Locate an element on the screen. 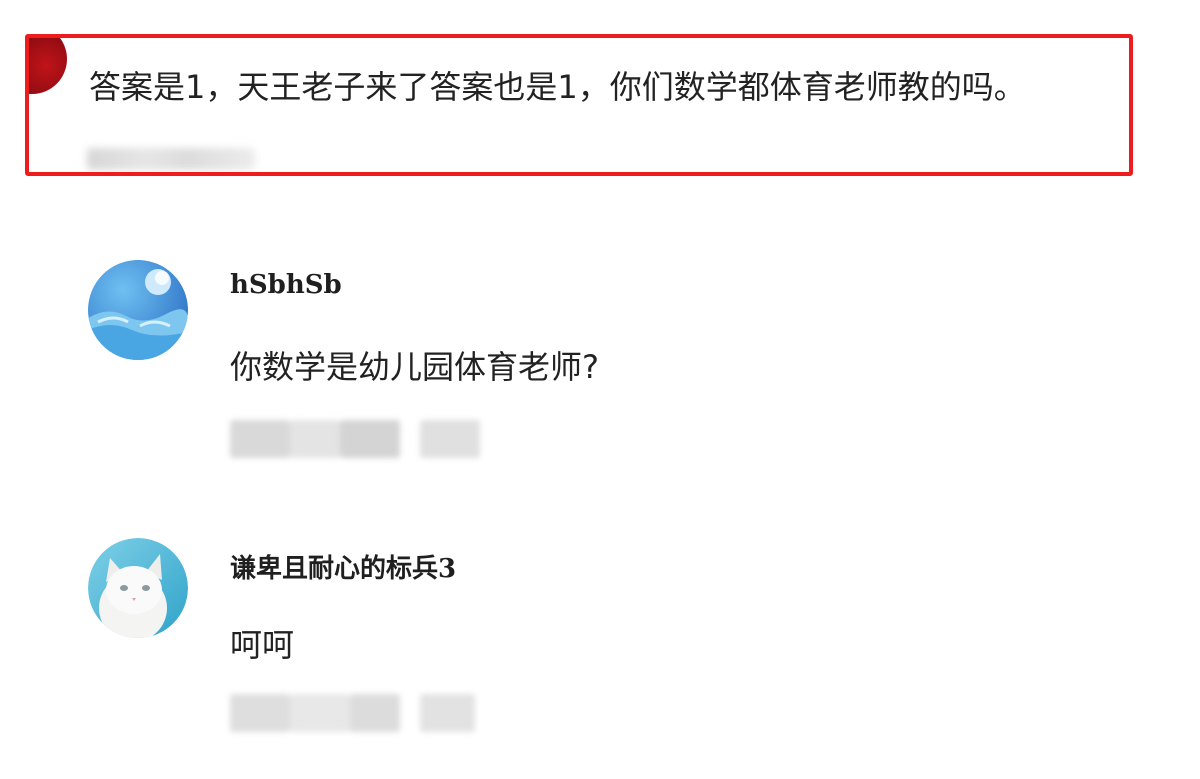  username: hSbhSb is located at coordinates (286, 285).